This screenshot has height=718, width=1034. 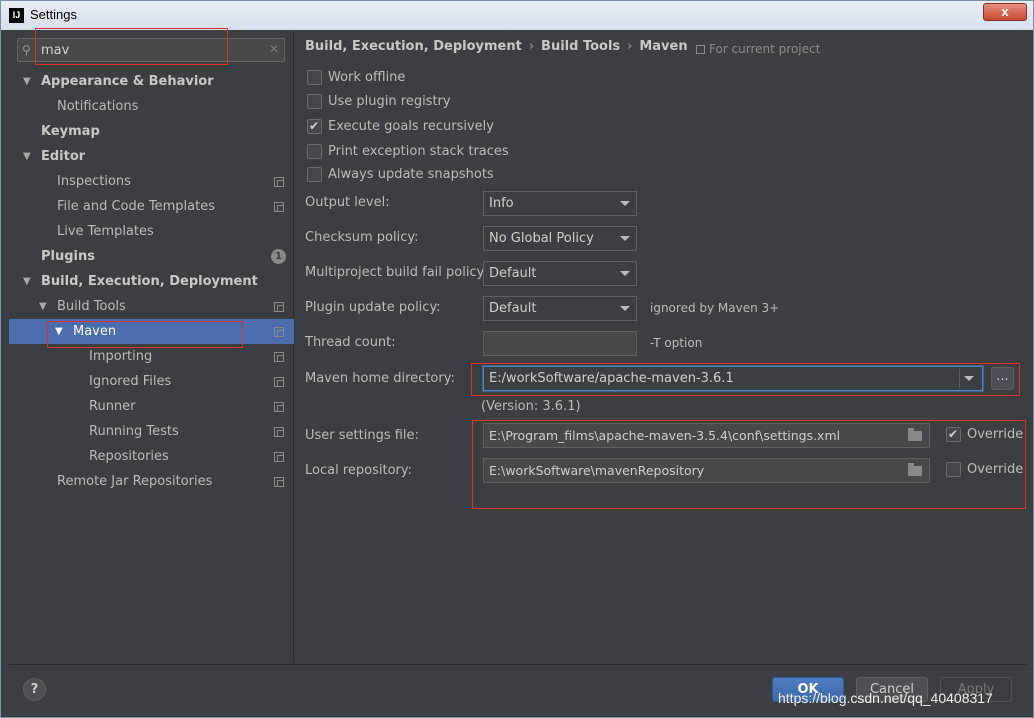 I want to click on tree-item-label: Running Tests, so click(x=134, y=431).